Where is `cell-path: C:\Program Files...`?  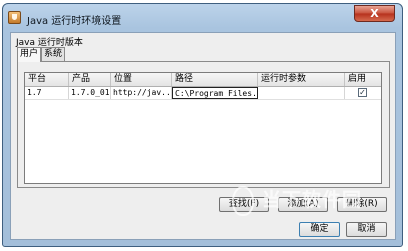 cell-path: C:\Program Files... is located at coordinates (215, 93).